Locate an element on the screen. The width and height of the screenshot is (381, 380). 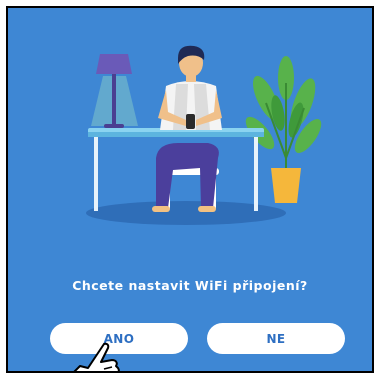
wifi-setup-question: Chcete nastavit WiFi připojení? is located at coordinates (190, 285).